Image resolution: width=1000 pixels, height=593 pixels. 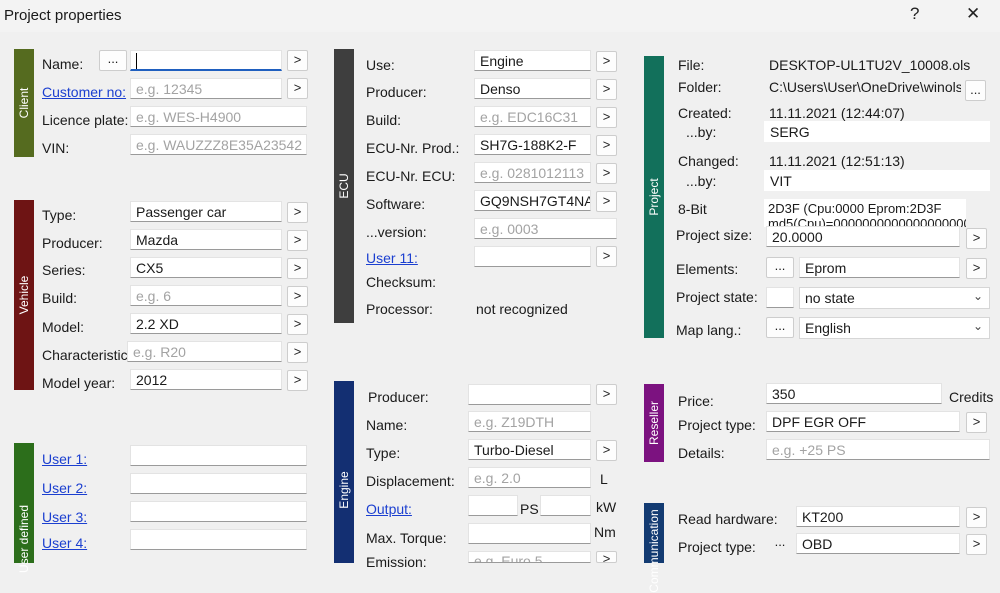 What do you see at coordinates (878, 543) in the screenshot?
I see `comm-project-type-field: OBD` at bounding box center [878, 543].